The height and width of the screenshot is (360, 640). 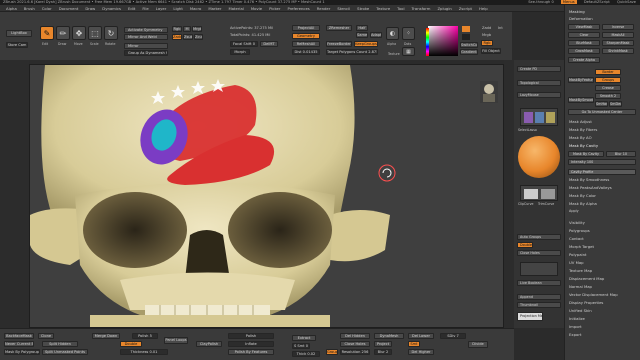 I want to click on zcut-toggle: Zcut, so click(x=198, y=37).